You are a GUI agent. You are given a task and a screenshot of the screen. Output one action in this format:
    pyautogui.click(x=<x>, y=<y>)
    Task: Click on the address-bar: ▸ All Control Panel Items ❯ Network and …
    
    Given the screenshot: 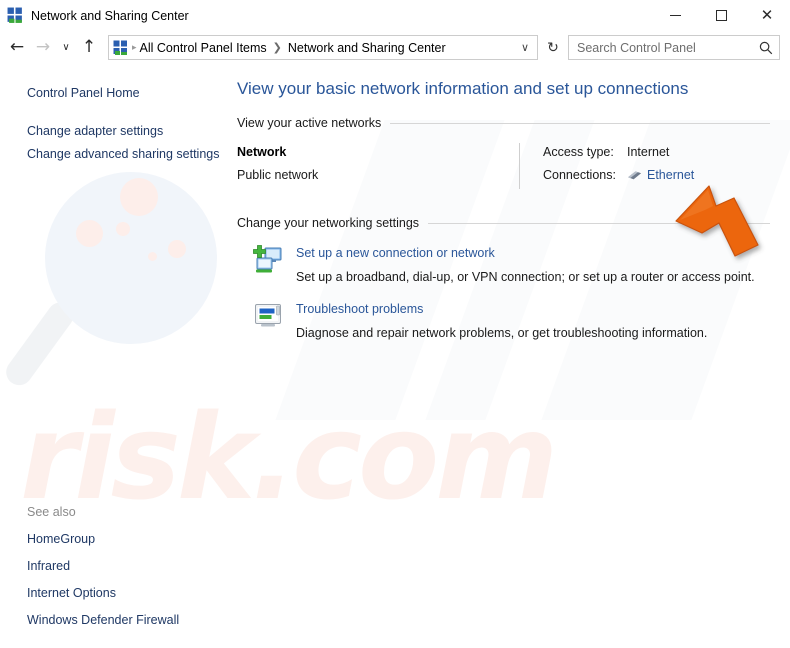 What is the action you would take?
    pyautogui.click(x=323, y=47)
    